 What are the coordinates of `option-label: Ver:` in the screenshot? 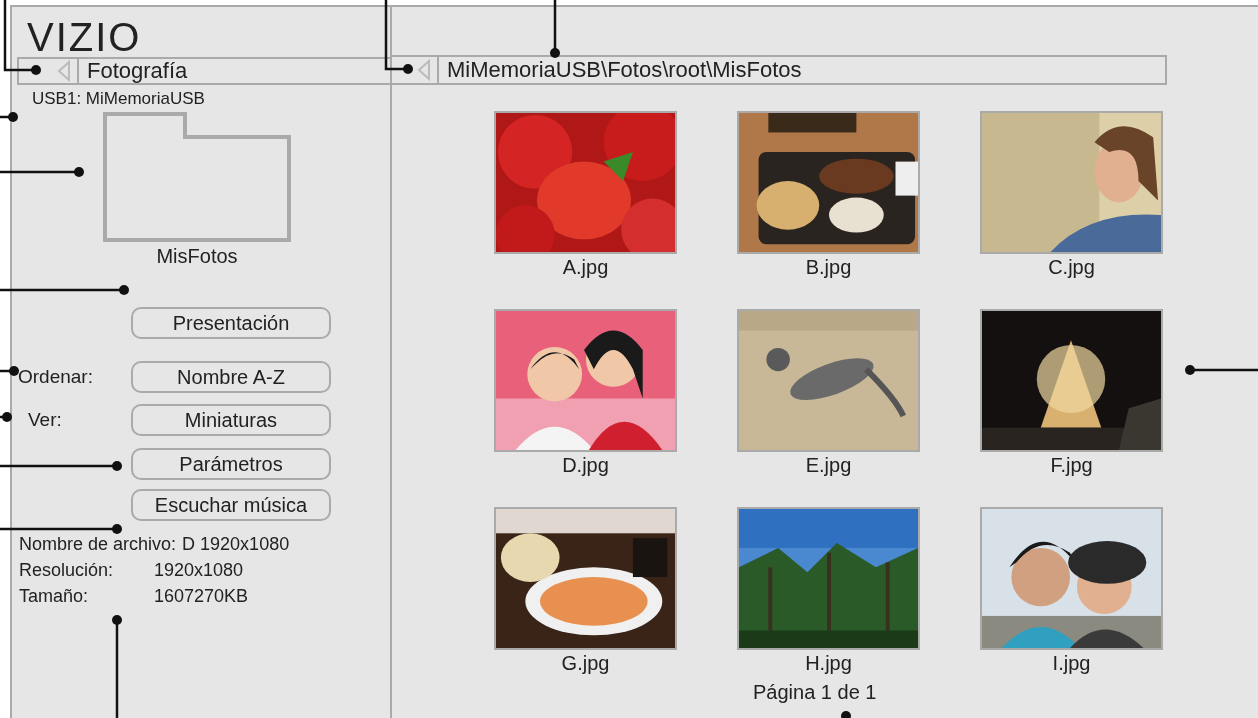 It's located at (45, 419).